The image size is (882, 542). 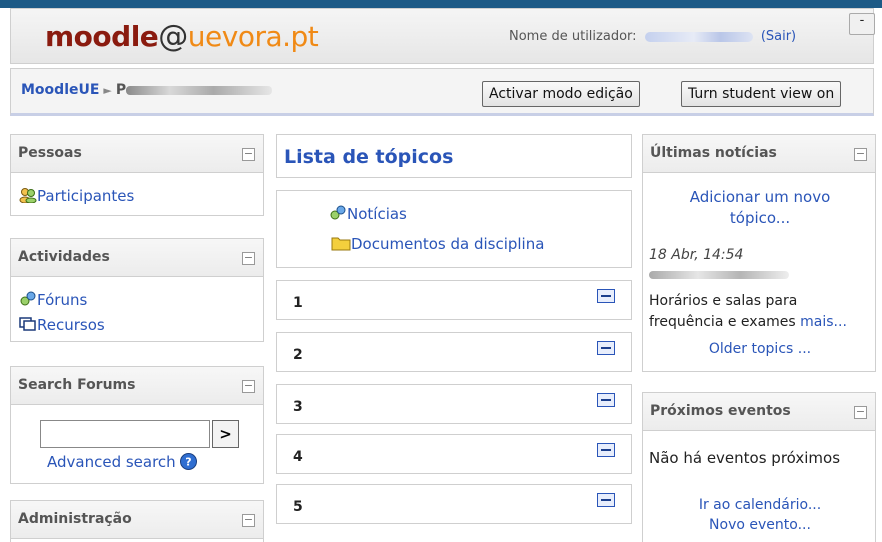 I want to click on site-logo: moodle@uevora.pt, so click(x=182, y=36).